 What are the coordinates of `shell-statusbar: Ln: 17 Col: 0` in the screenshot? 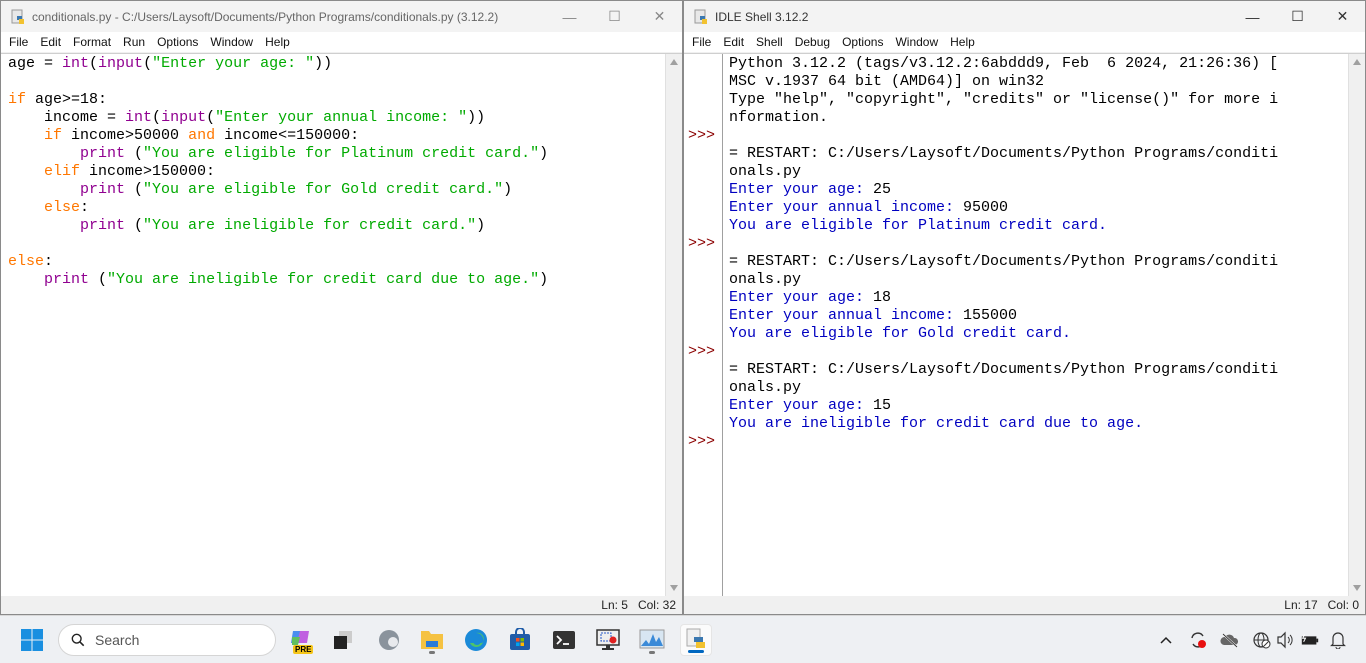 It's located at (1024, 605).